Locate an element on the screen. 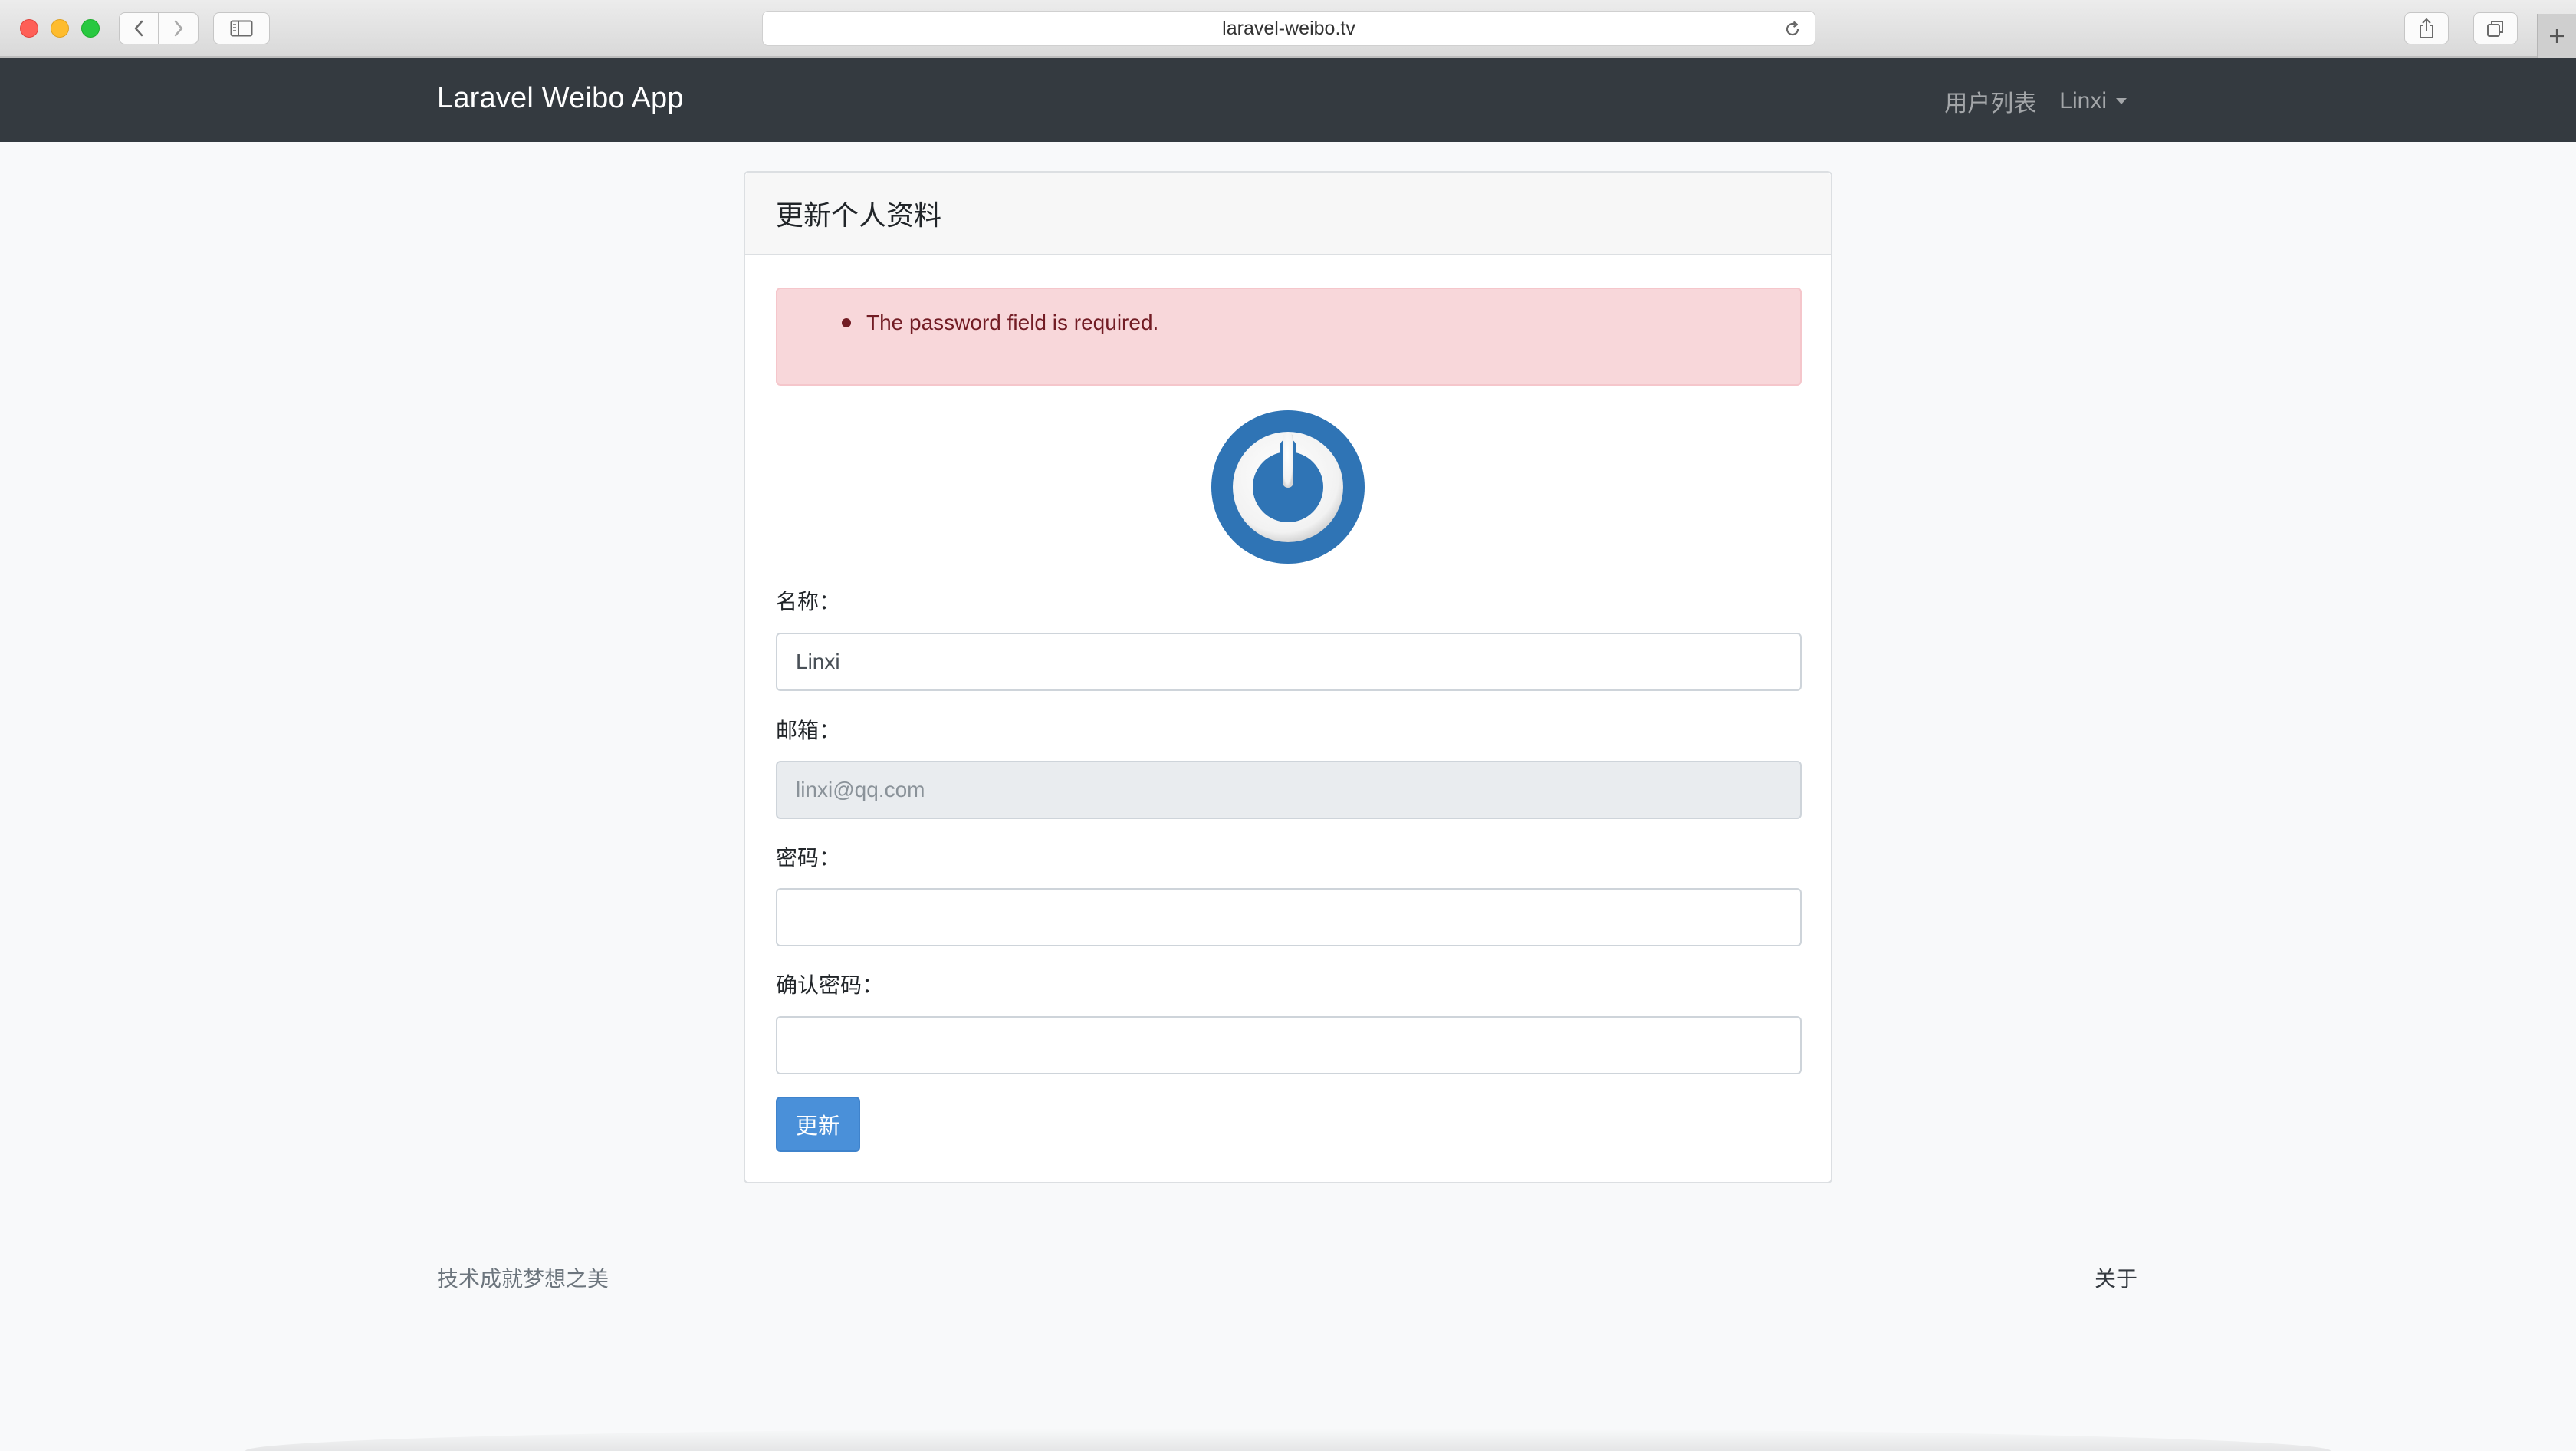 The width and height of the screenshot is (2576, 1451). email-label: 邮箱： is located at coordinates (808, 730).